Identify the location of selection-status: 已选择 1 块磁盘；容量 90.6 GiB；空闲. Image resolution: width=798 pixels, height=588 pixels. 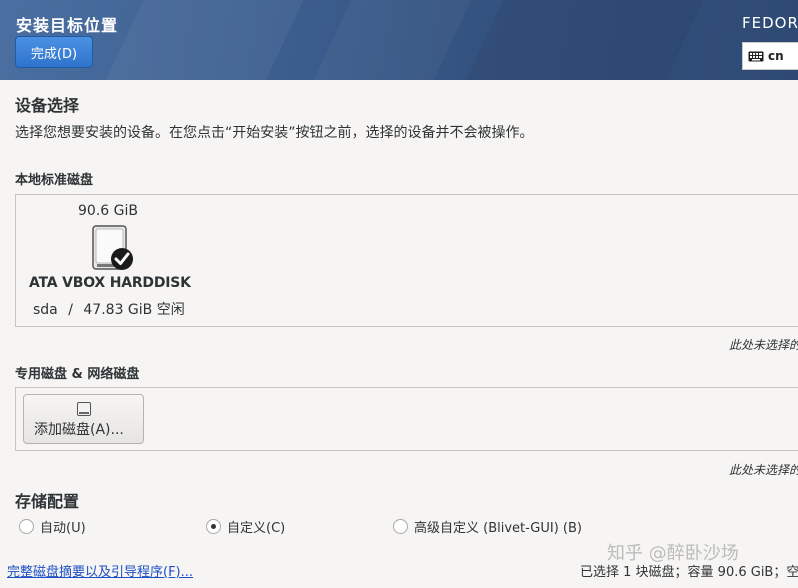
(689, 572).